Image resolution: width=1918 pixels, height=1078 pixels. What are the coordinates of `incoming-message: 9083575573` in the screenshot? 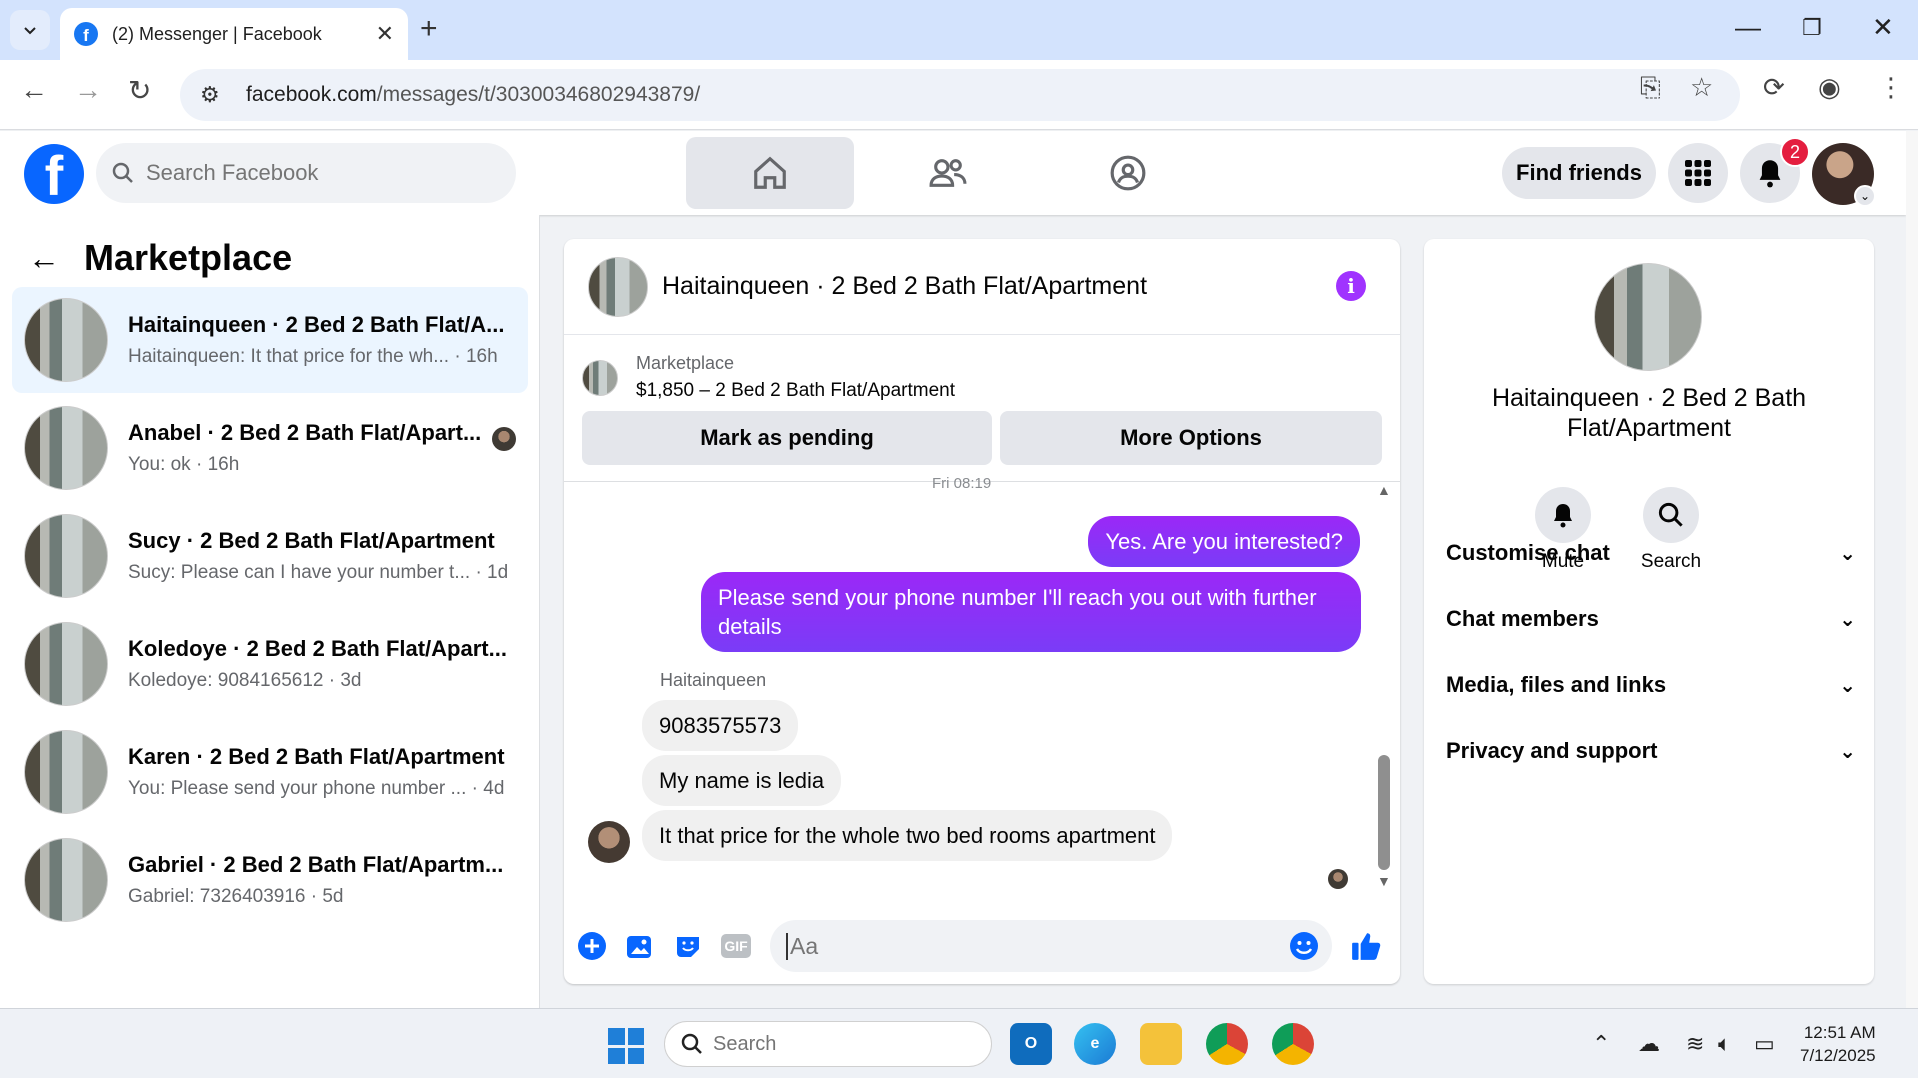 It's located at (720, 725).